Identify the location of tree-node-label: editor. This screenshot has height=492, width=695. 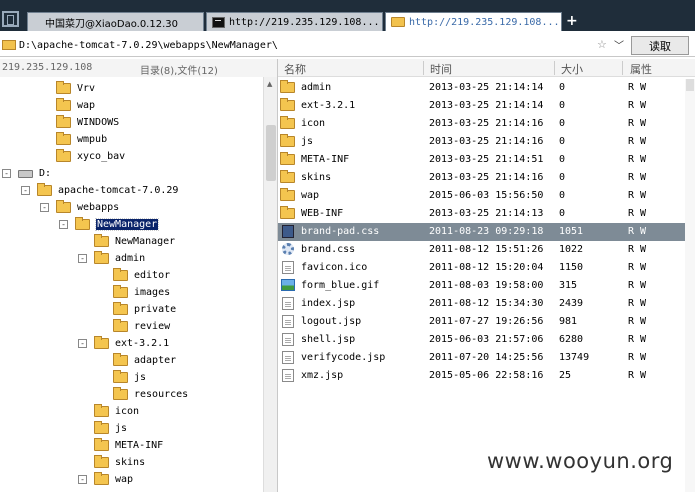
(152, 275).